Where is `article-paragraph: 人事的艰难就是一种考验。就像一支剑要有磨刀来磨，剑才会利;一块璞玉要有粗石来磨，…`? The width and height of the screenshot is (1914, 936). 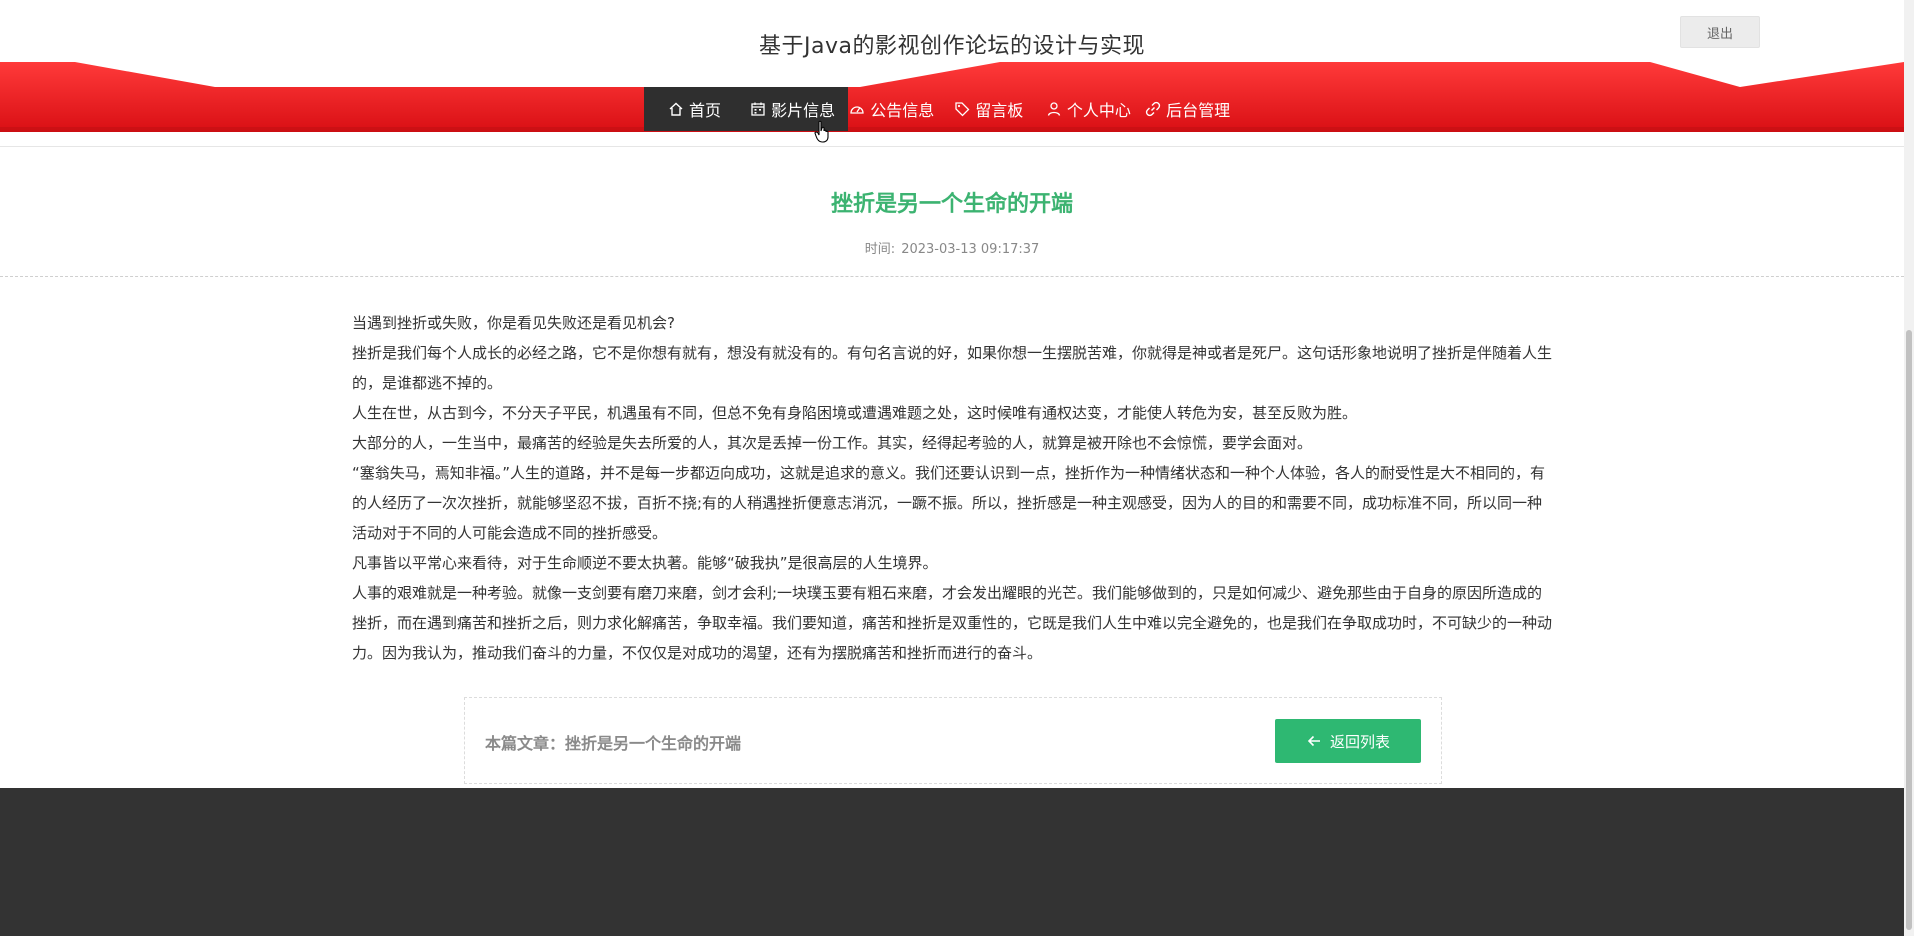
article-paragraph: 人事的艰难就是一种考验。就像一支剑要有磨刀来磨，剑才会利;一块璞玉要有粗石来磨，… is located at coordinates (952, 623).